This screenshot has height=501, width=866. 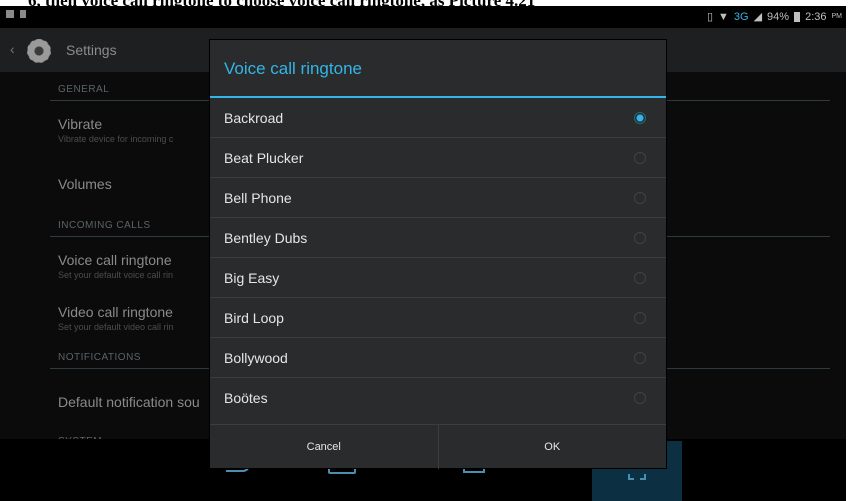 What do you see at coordinates (254, 317) in the screenshot?
I see `ringtone-option-label: Bird Loop` at bounding box center [254, 317].